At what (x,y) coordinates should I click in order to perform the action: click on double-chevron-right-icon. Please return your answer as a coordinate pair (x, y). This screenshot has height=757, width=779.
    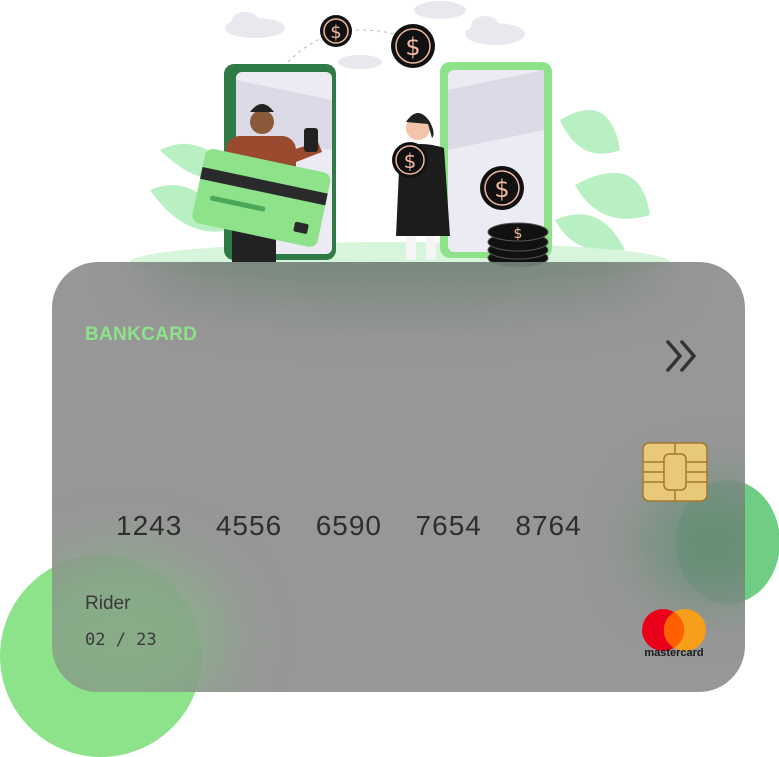
    Looking at the image, I should click on (683, 356).